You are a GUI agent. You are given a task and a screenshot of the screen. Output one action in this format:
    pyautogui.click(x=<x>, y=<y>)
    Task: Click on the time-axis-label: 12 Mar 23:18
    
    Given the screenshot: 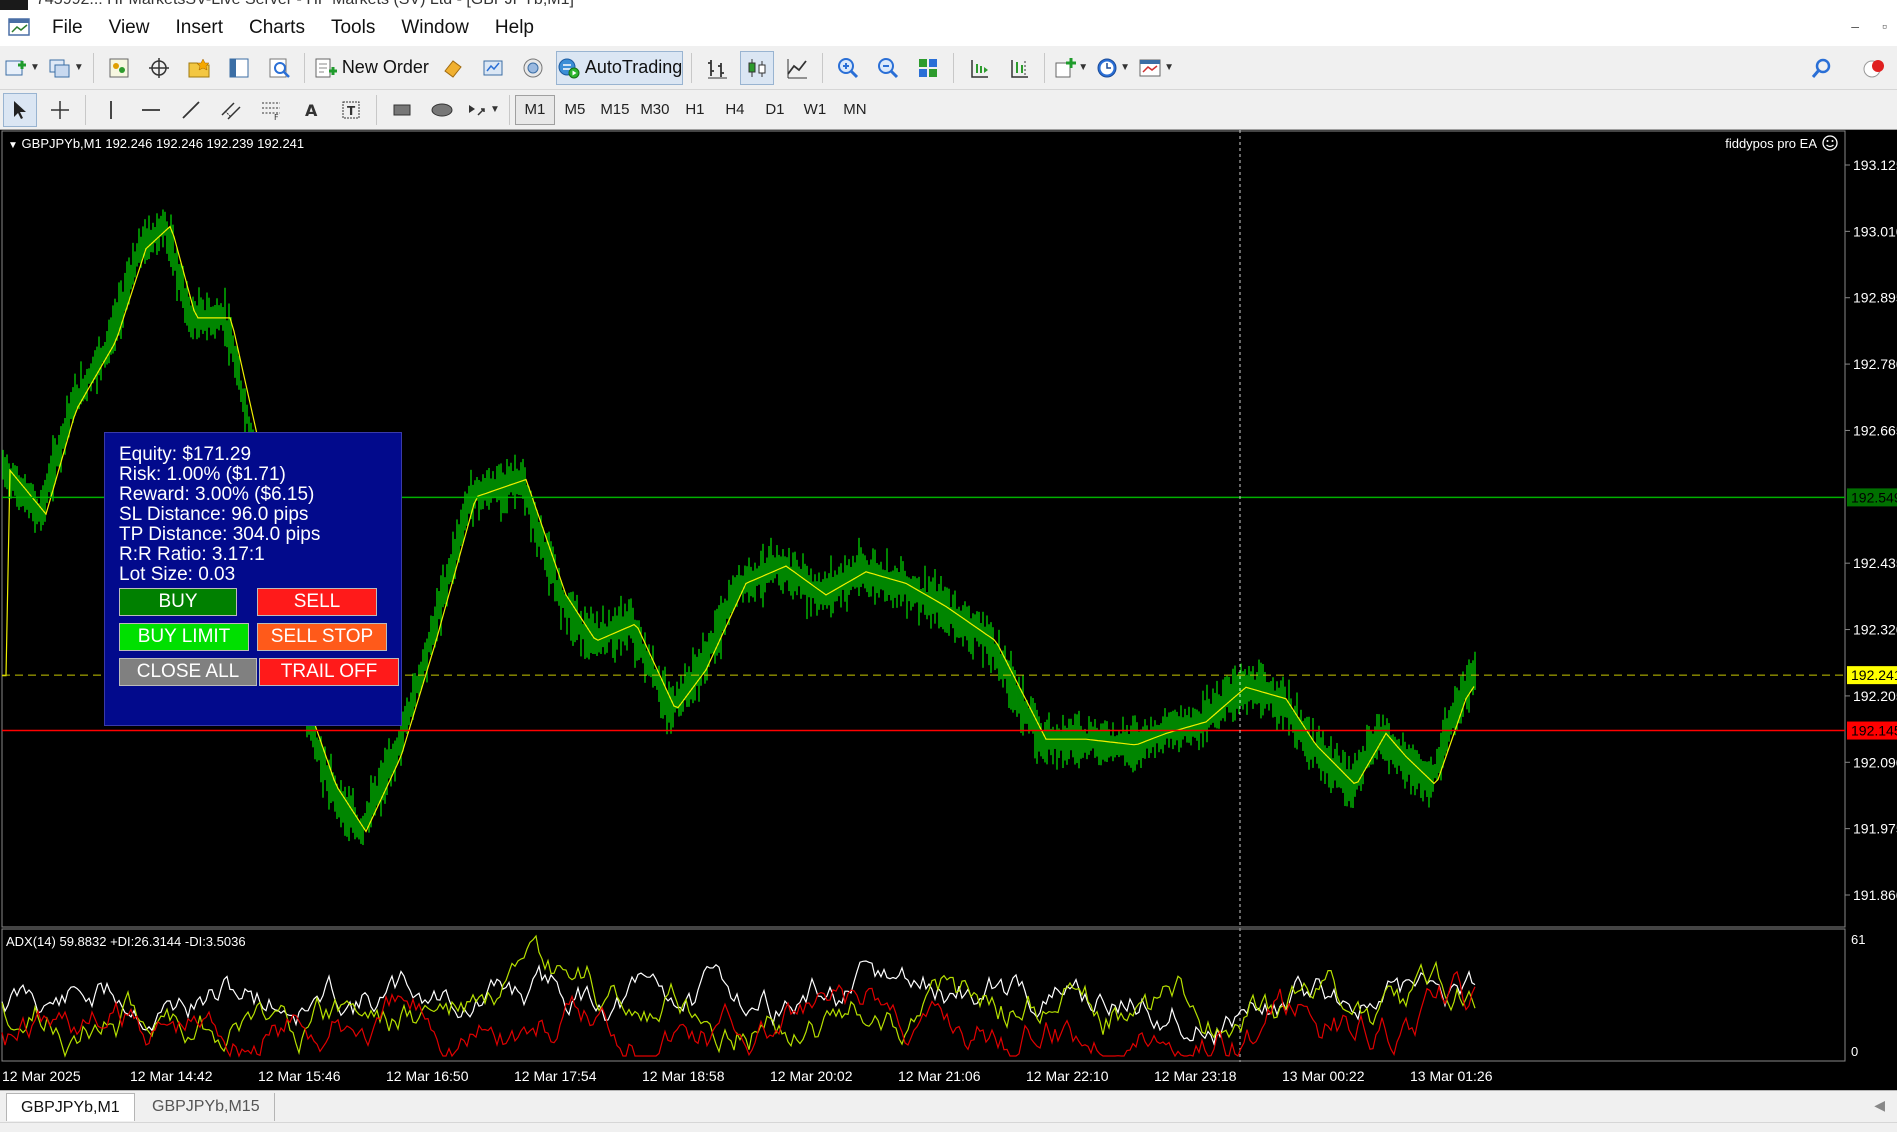 What is the action you would take?
    pyautogui.click(x=1195, y=1076)
    